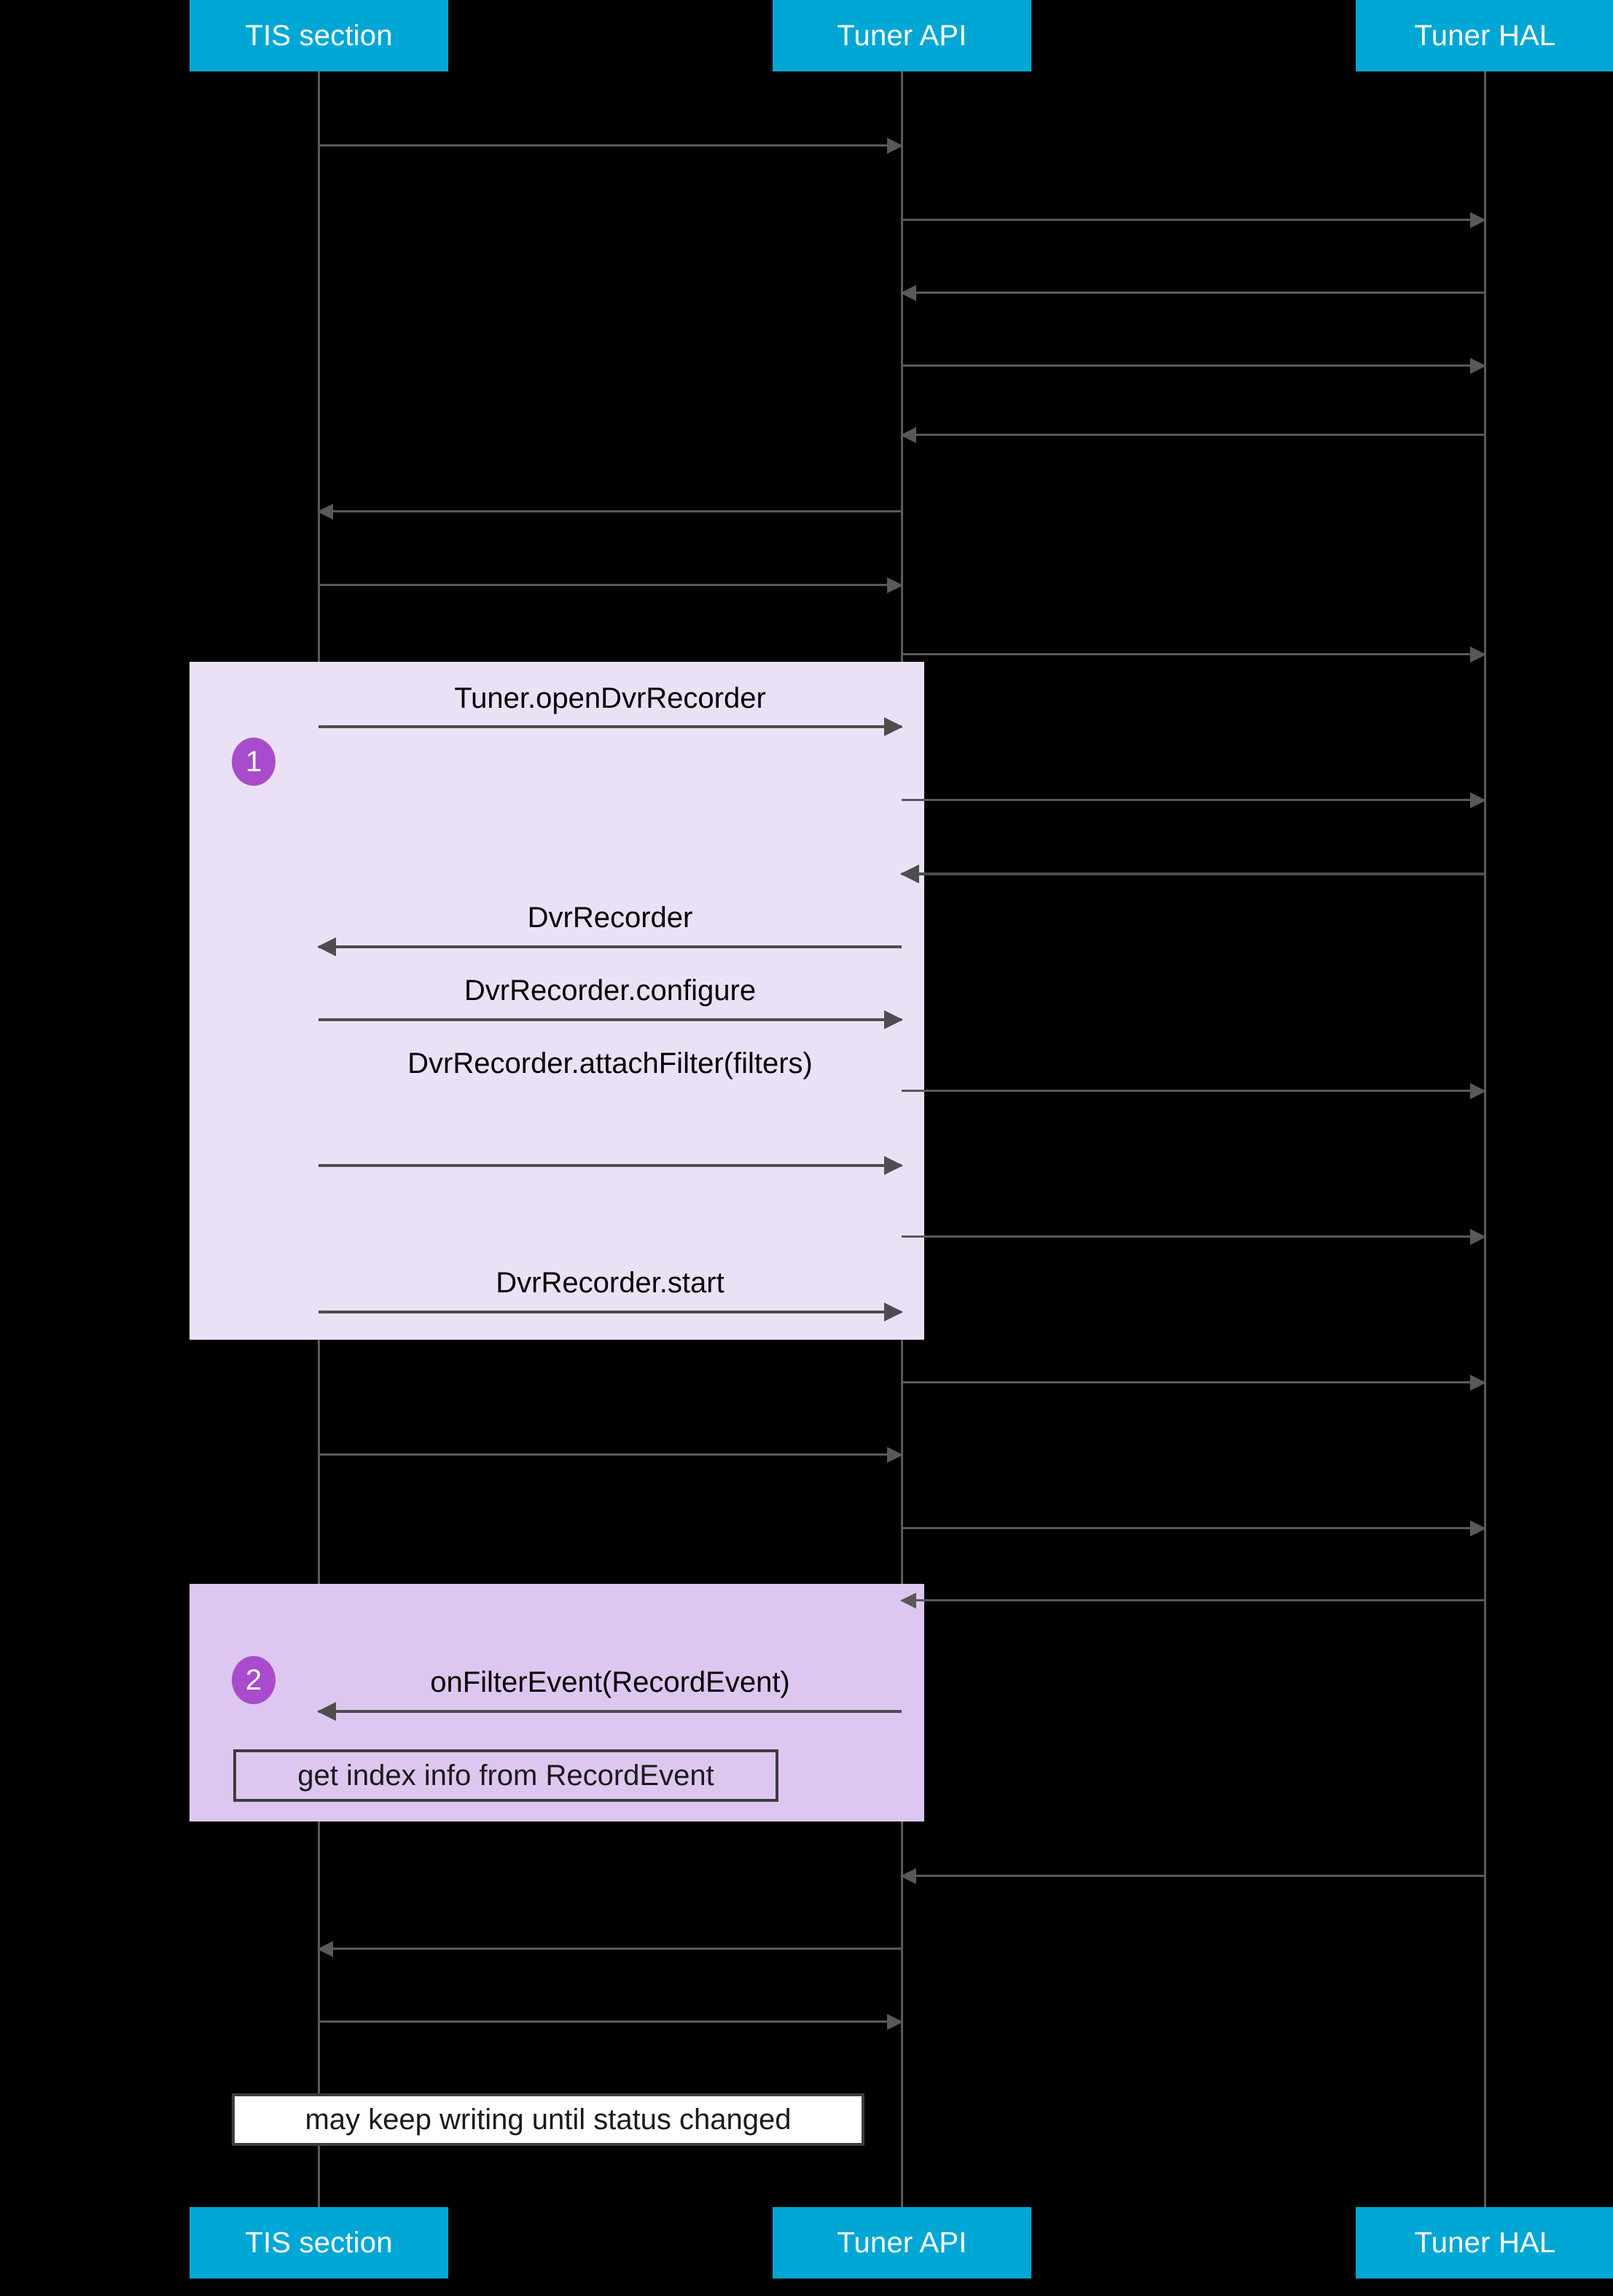 This screenshot has height=2296, width=1613. I want to click on participant-footer-tis-section-label: TIS section, so click(319, 2242).